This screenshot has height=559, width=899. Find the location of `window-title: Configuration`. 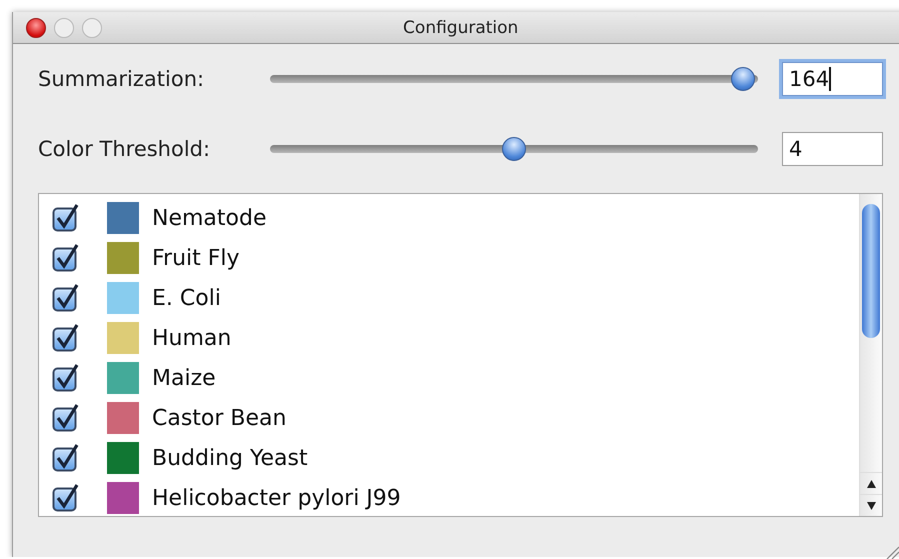

window-title: Configuration is located at coordinates (460, 28).